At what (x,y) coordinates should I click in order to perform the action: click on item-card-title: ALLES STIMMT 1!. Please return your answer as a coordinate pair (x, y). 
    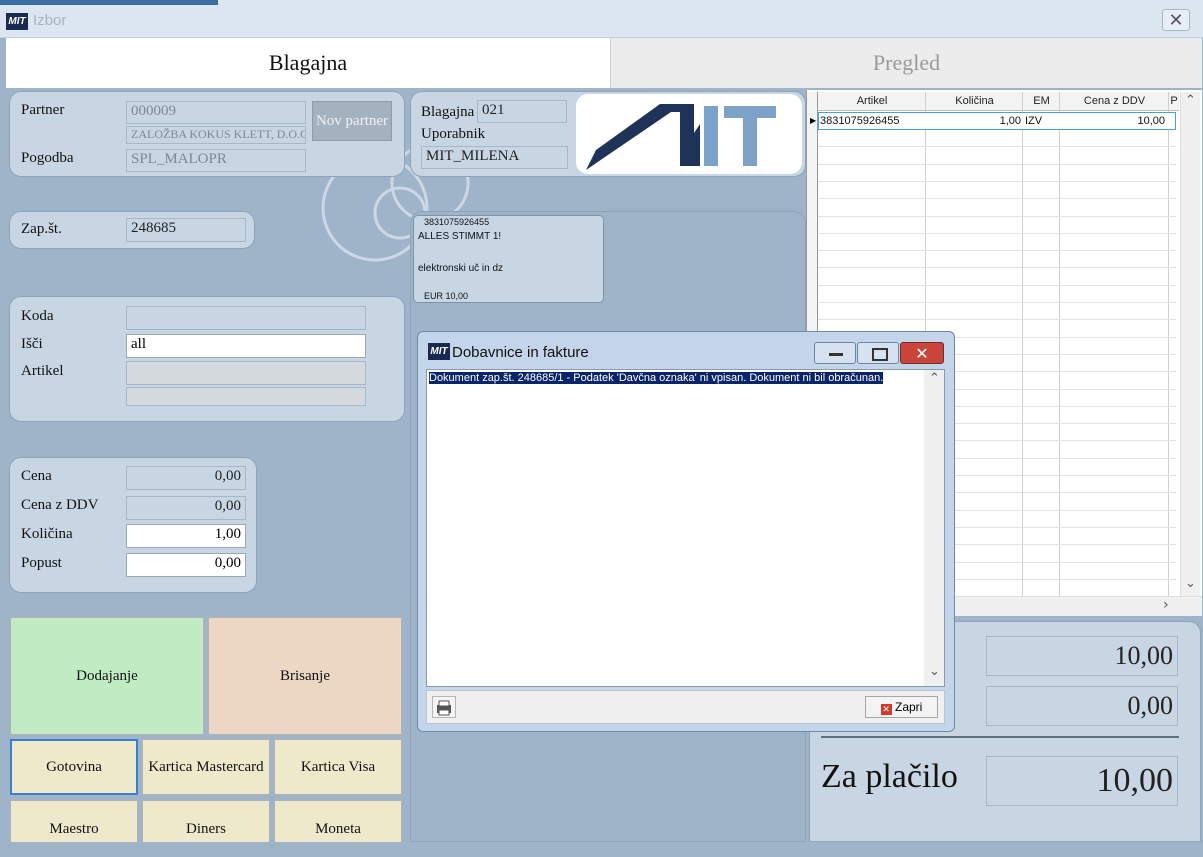
    Looking at the image, I should click on (460, 236).